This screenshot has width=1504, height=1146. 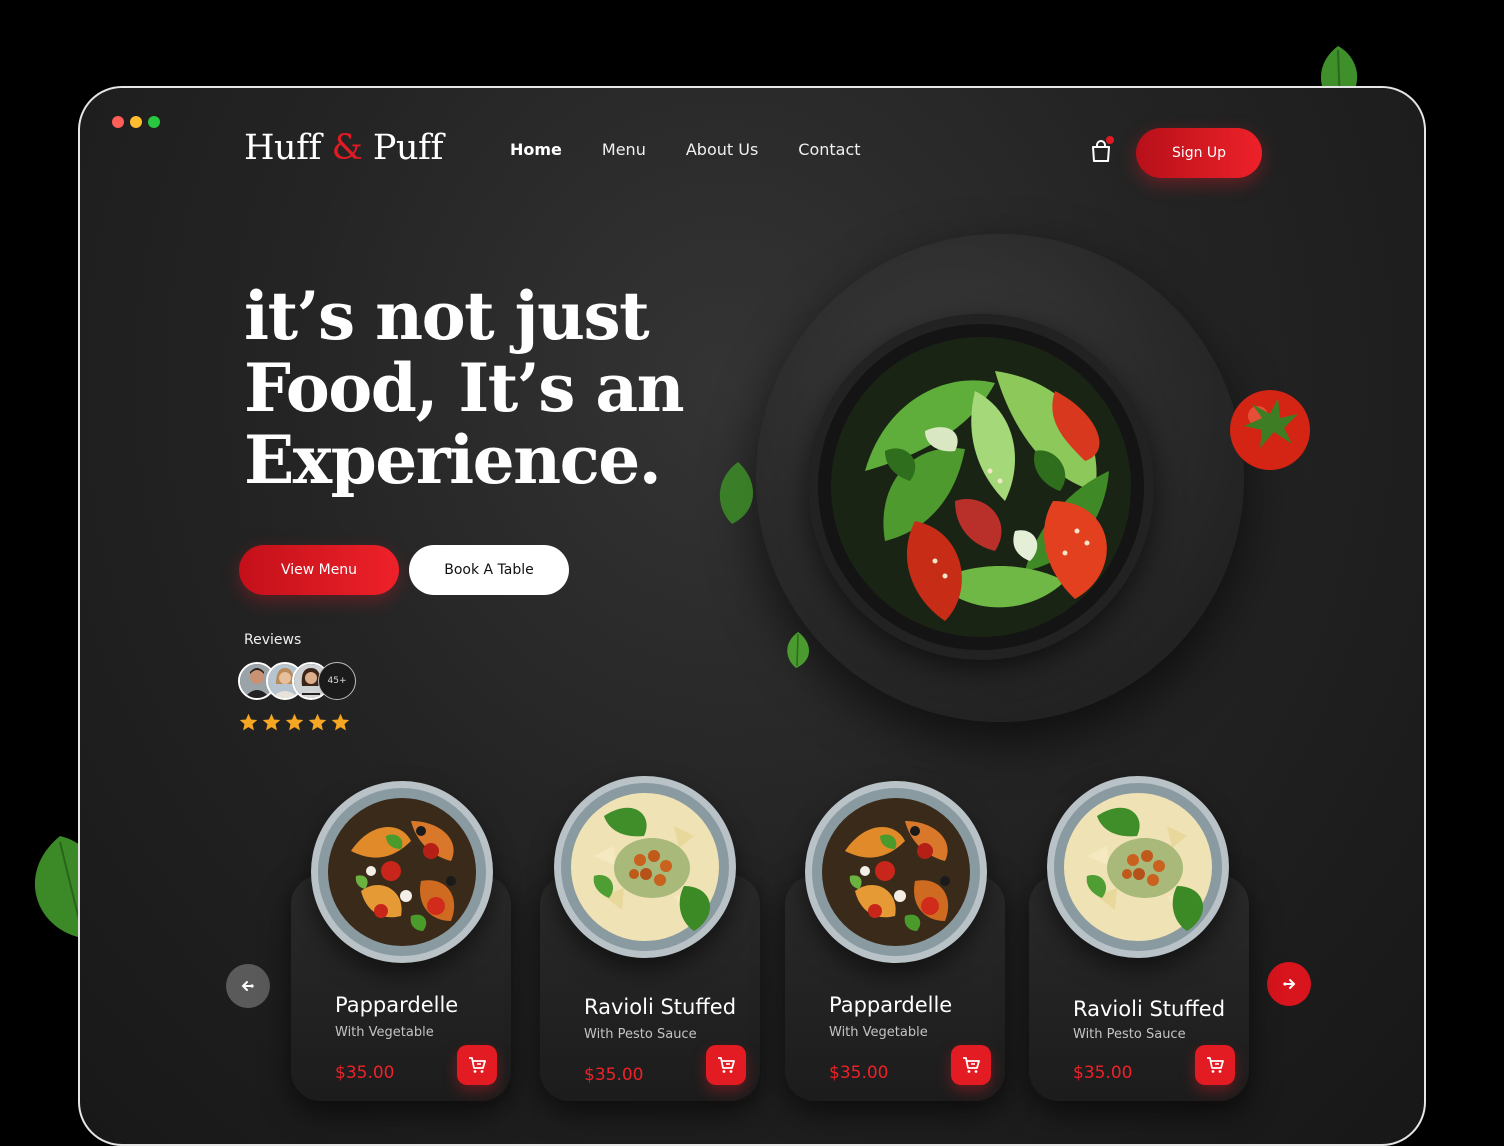 I want to click on book-table-button: Book A Table, so click(x=489, y=570).